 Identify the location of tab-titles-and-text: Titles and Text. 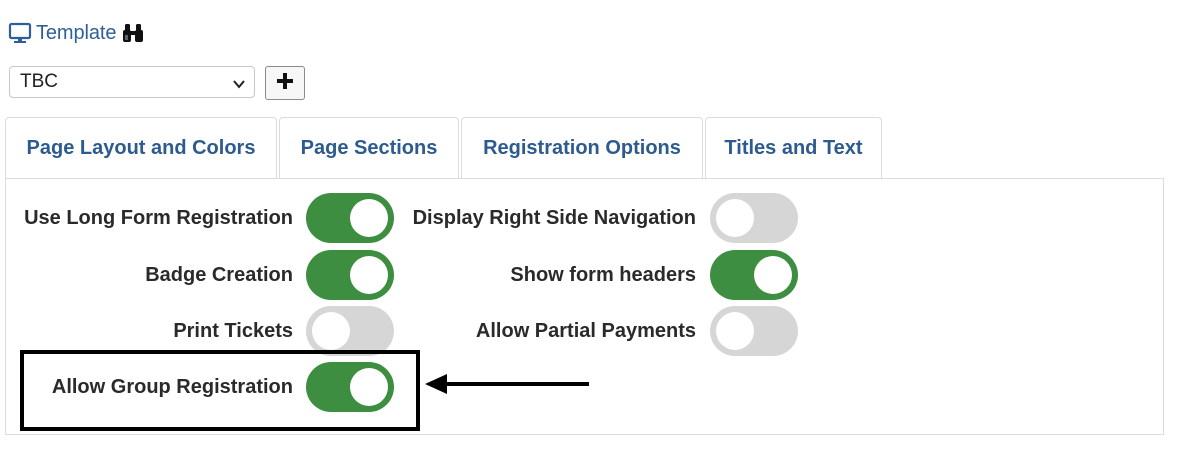
(793, 147).